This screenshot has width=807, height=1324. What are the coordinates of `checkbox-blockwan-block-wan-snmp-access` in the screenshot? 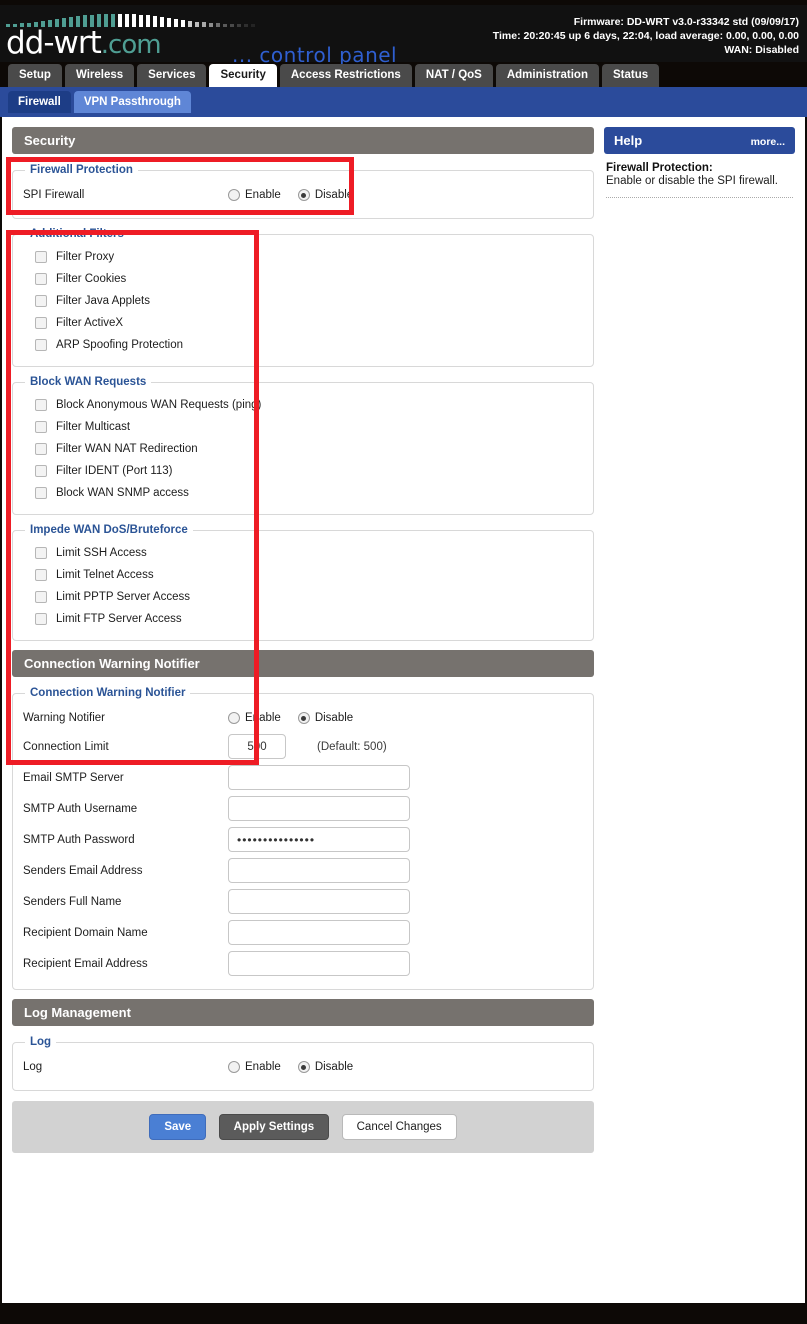 It's located at (41, 493).